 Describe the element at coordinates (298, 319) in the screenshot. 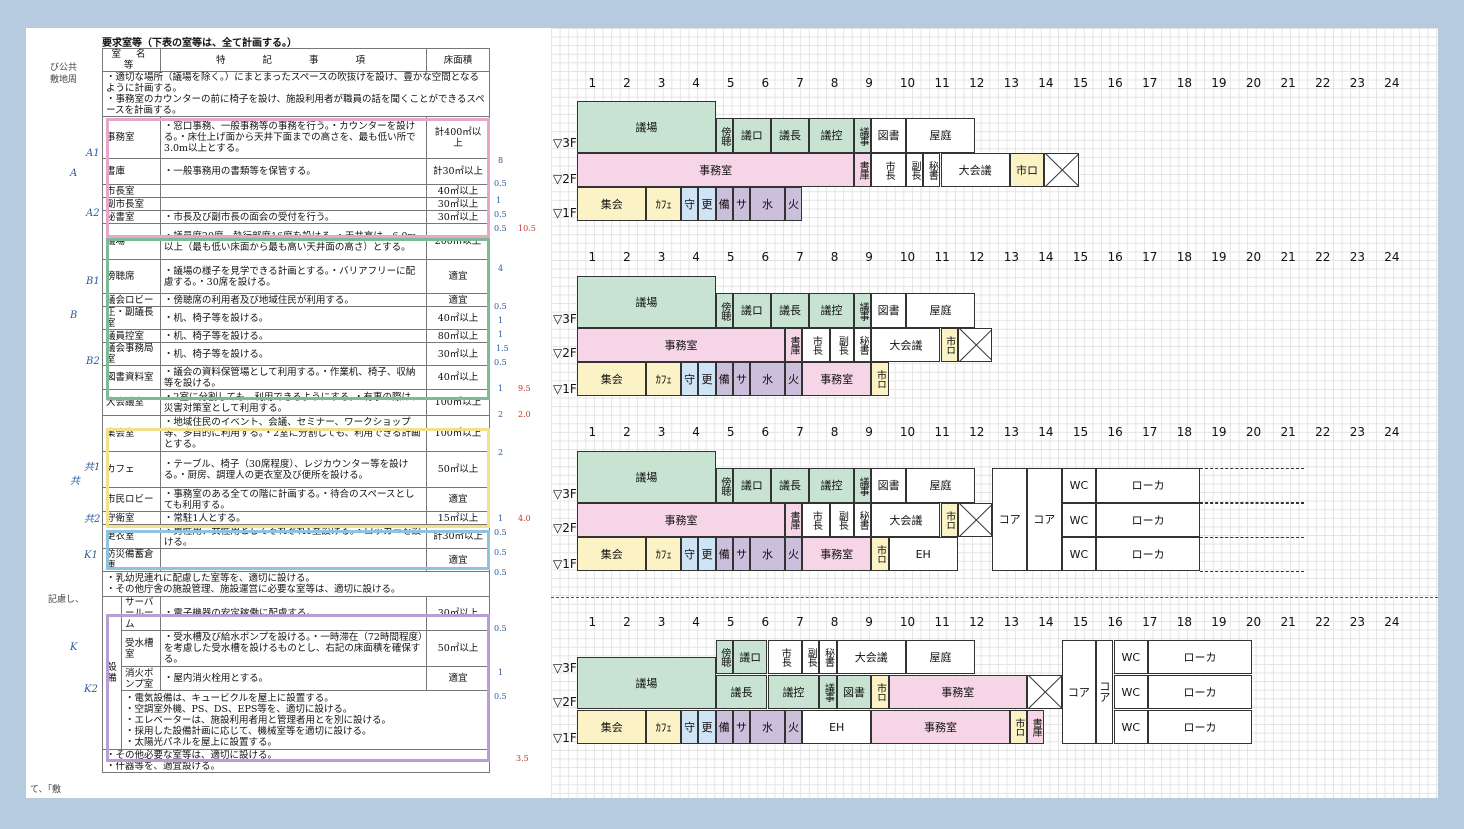

I see `group-band-b` at that location.